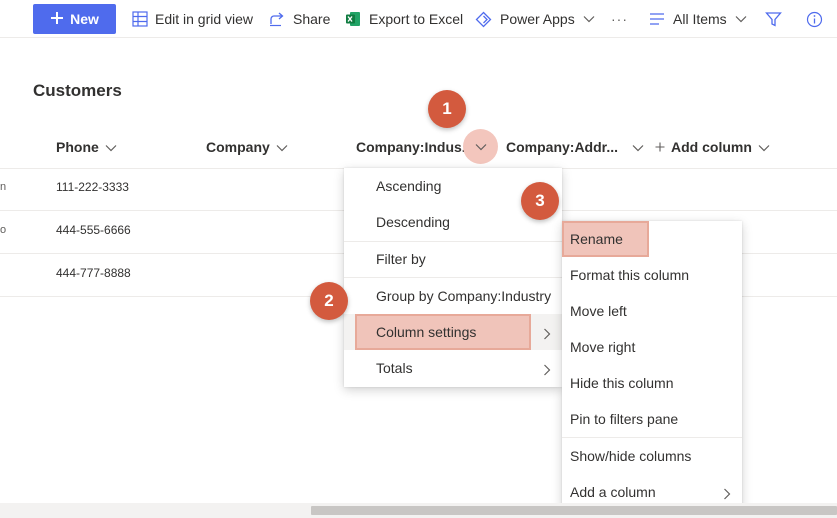 The image size is (837, 518). I want to click on more-options-button: ···, so click(619, 19).